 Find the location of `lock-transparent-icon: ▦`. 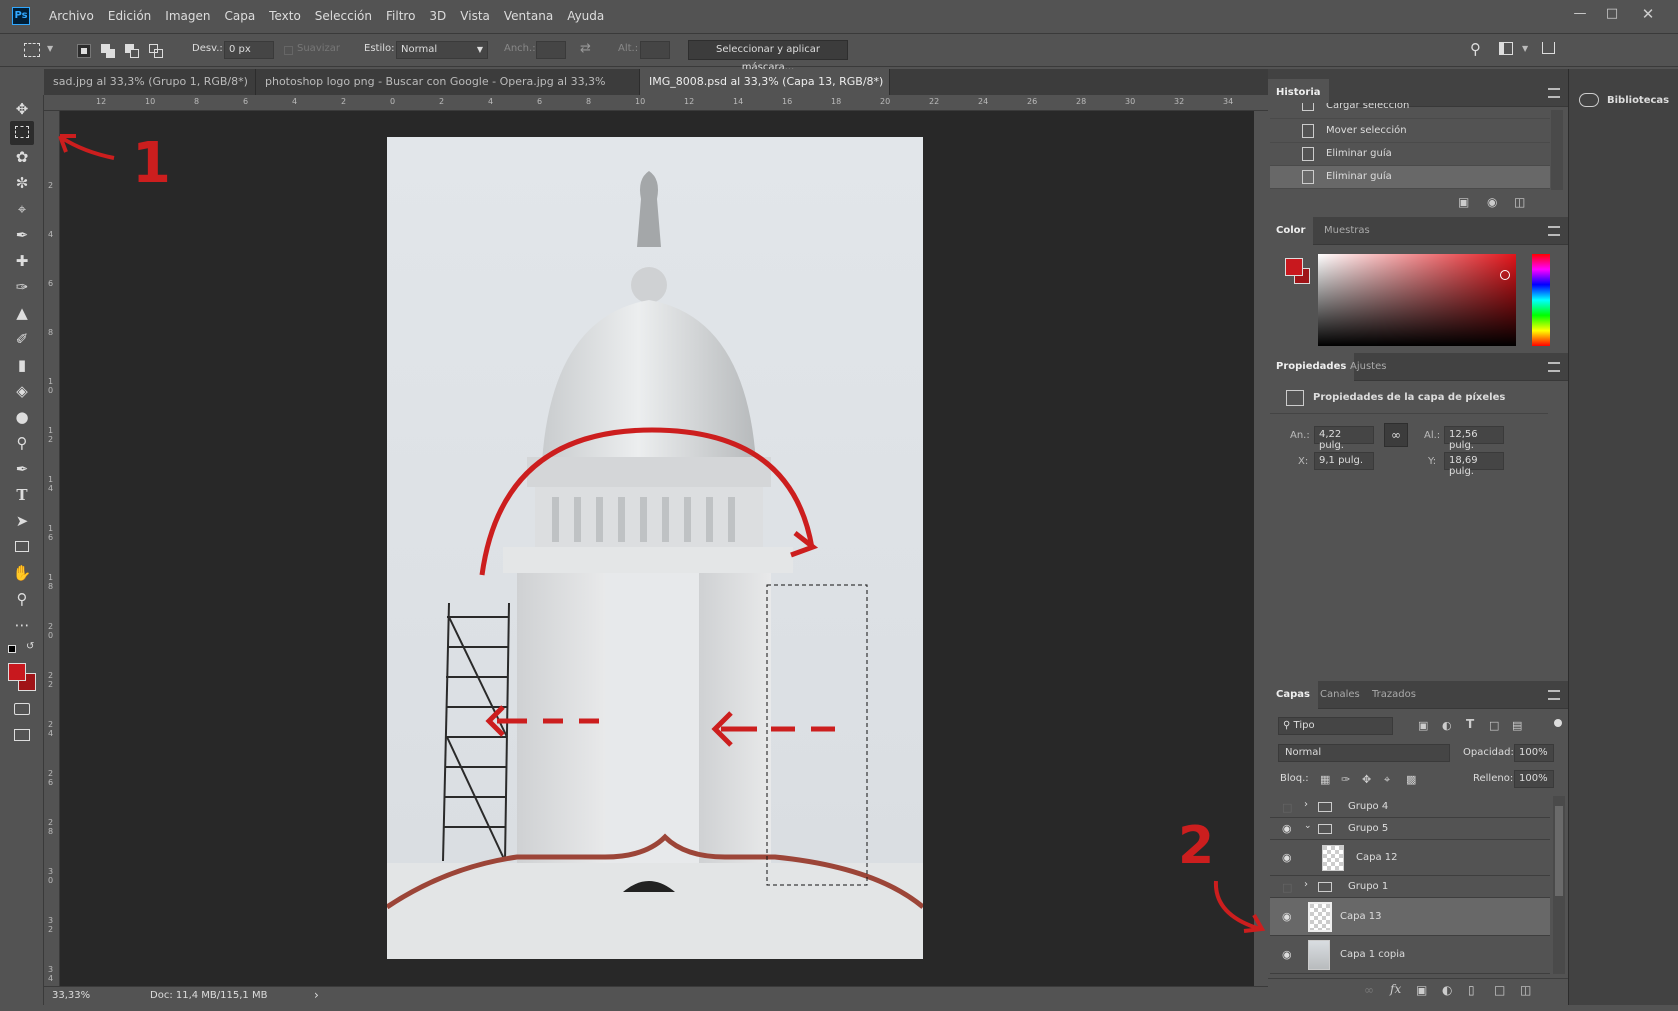

lock-transparent-icon: ▦ is located at coordinates (1325, 779).